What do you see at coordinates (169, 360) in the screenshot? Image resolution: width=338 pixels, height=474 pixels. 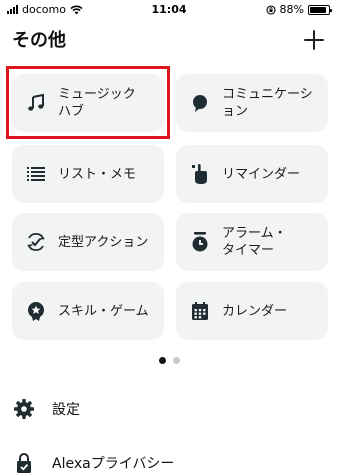 I see `page-indicator` at bounding box center [169, 360].